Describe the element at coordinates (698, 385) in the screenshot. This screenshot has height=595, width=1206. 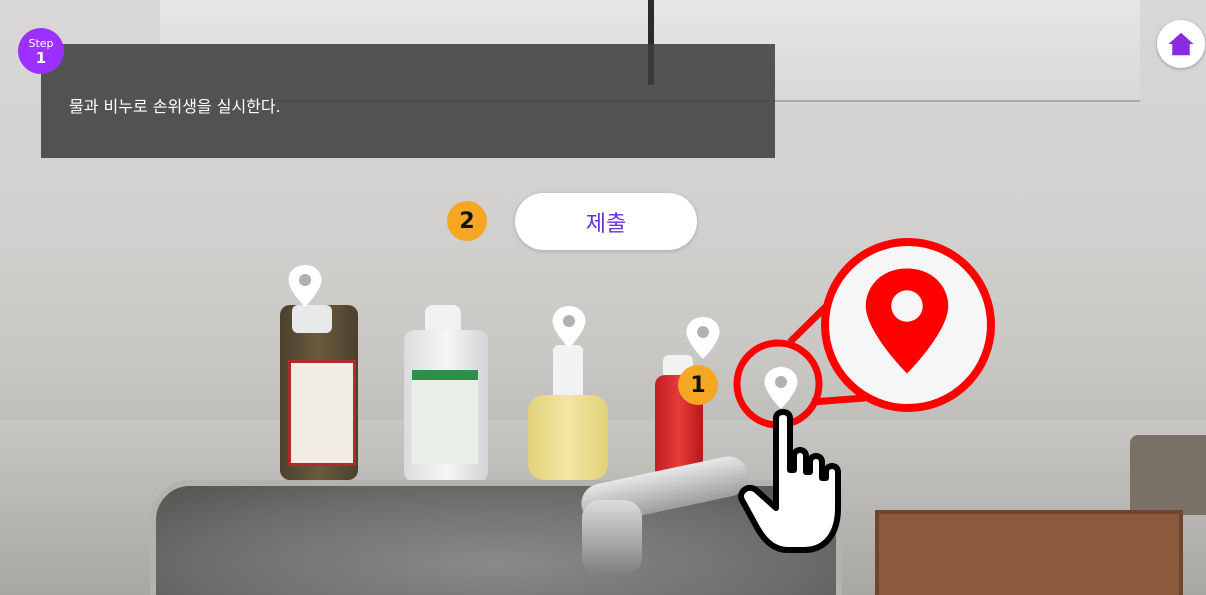
I see `callout-badge-1: 1` at that location.